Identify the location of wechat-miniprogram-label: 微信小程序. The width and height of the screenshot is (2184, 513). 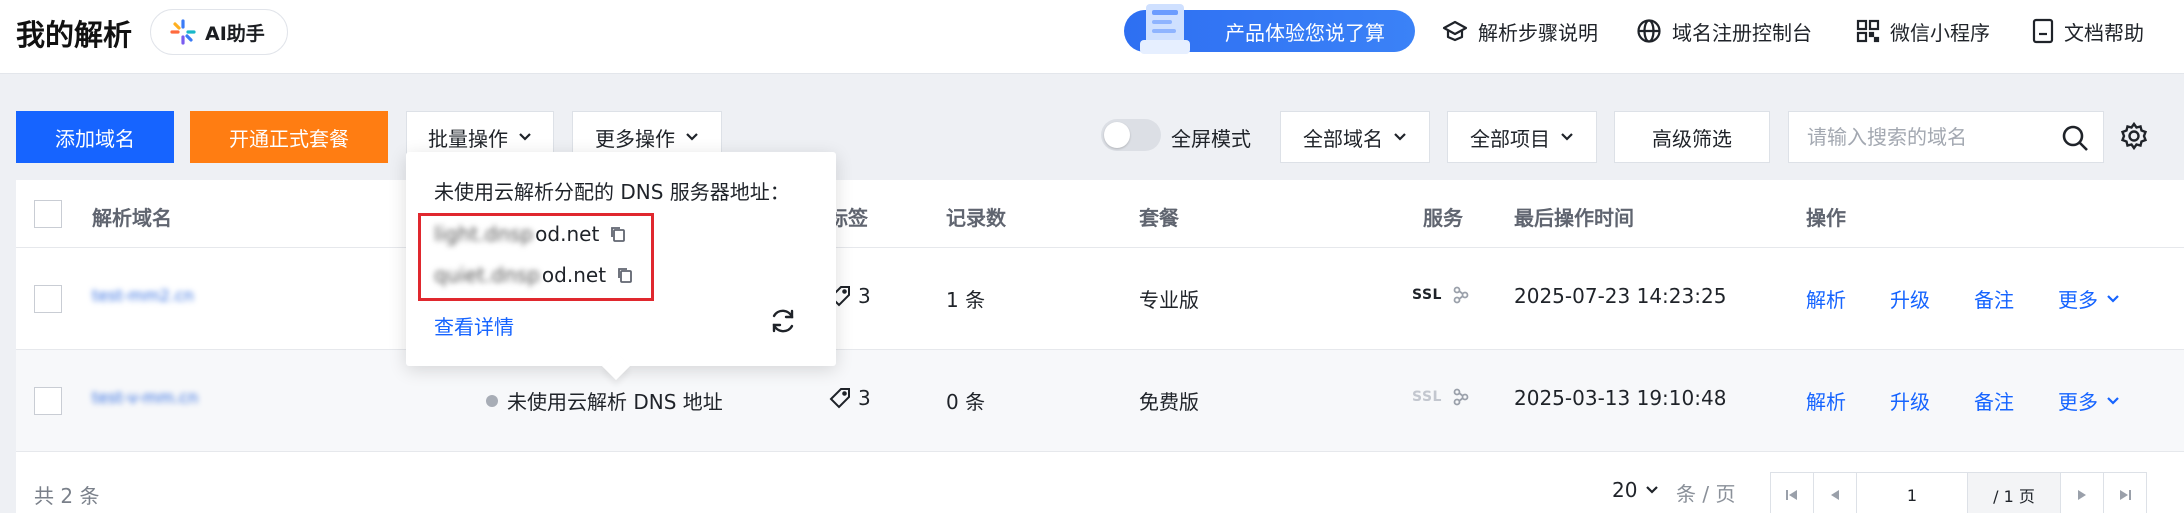
(1940, 32).